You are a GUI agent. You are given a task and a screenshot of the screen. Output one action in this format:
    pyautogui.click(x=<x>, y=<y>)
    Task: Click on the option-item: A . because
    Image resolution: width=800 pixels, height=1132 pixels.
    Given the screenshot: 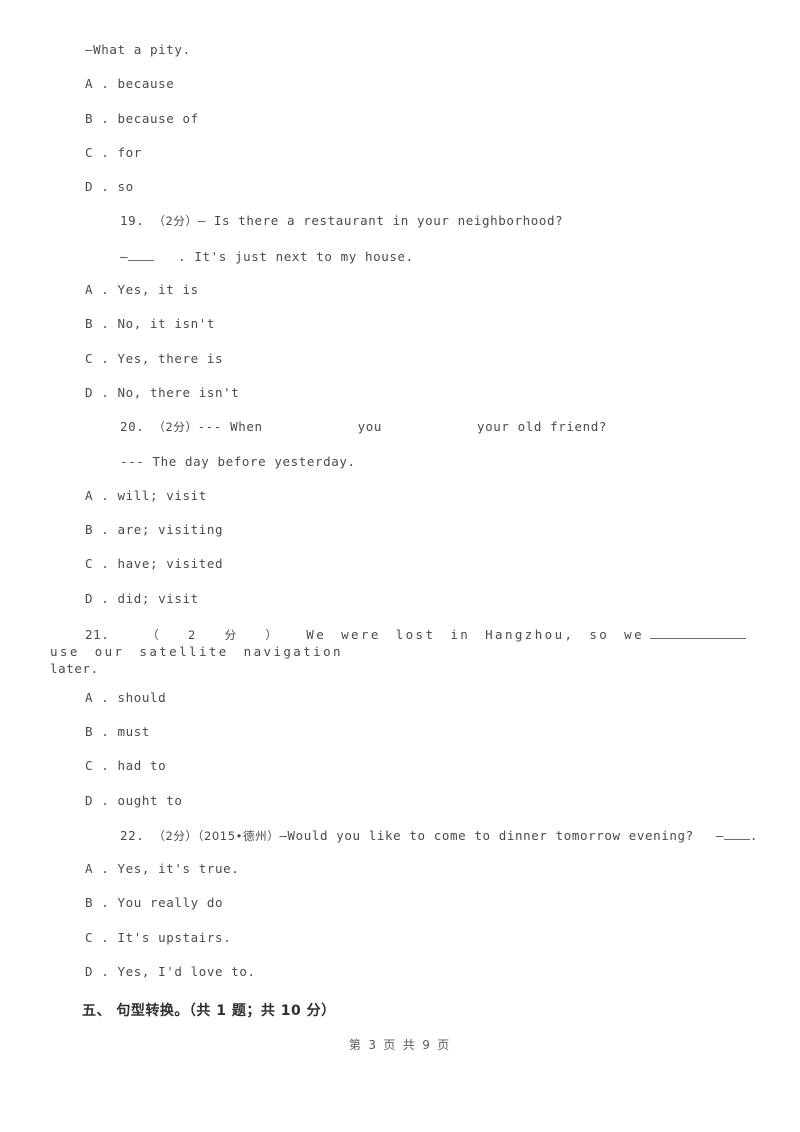 What is the action you would take?
    pyautogui.click(x=401, y=86)
    